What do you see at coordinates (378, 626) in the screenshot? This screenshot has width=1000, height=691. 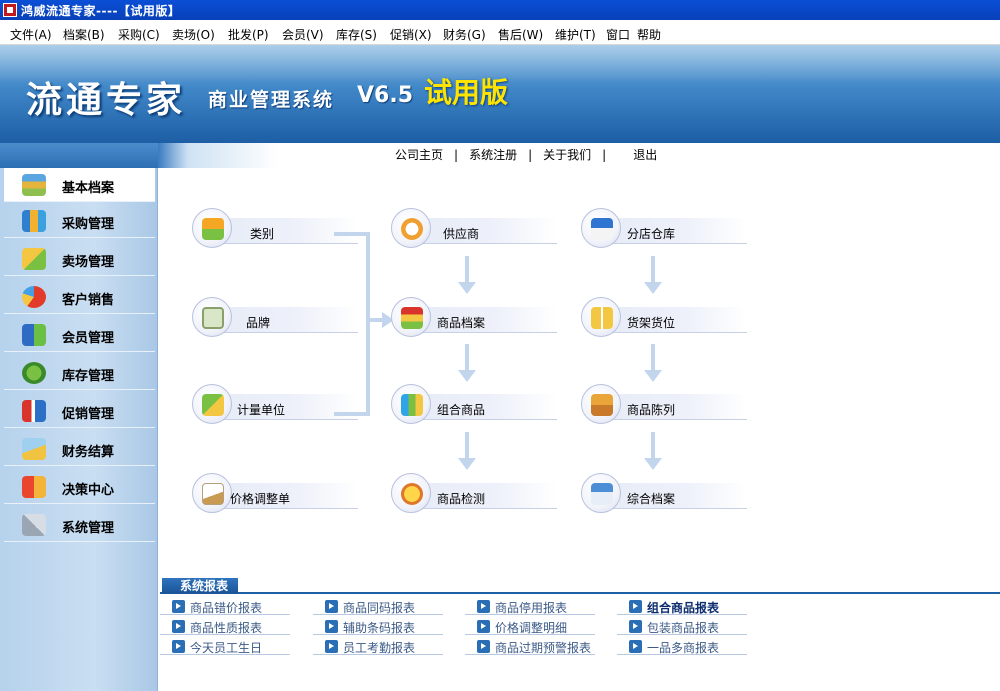 I see `report-link: 辅助条码报表` at bounding box center [378, 626].